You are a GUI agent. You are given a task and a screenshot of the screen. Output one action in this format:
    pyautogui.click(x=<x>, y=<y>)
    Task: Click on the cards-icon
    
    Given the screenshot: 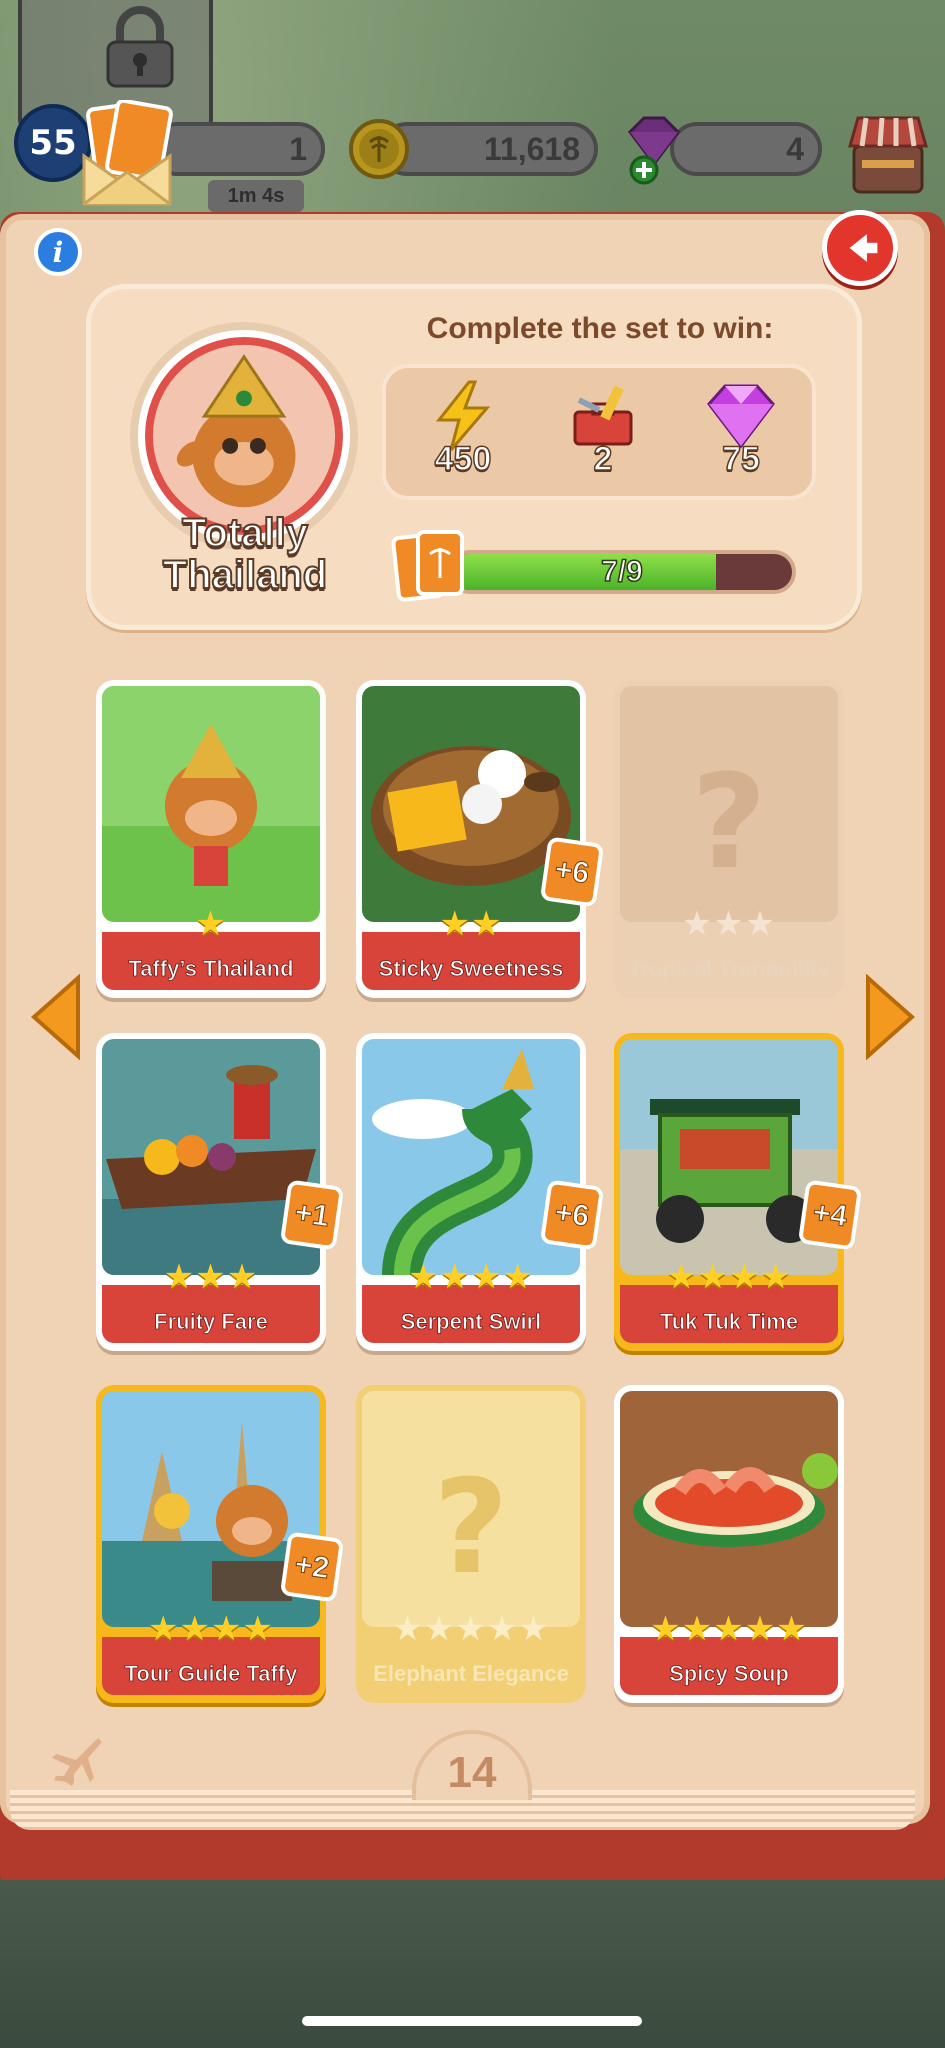 What is the action you would take?
    pyautogui.click(x=427, y=566)
    